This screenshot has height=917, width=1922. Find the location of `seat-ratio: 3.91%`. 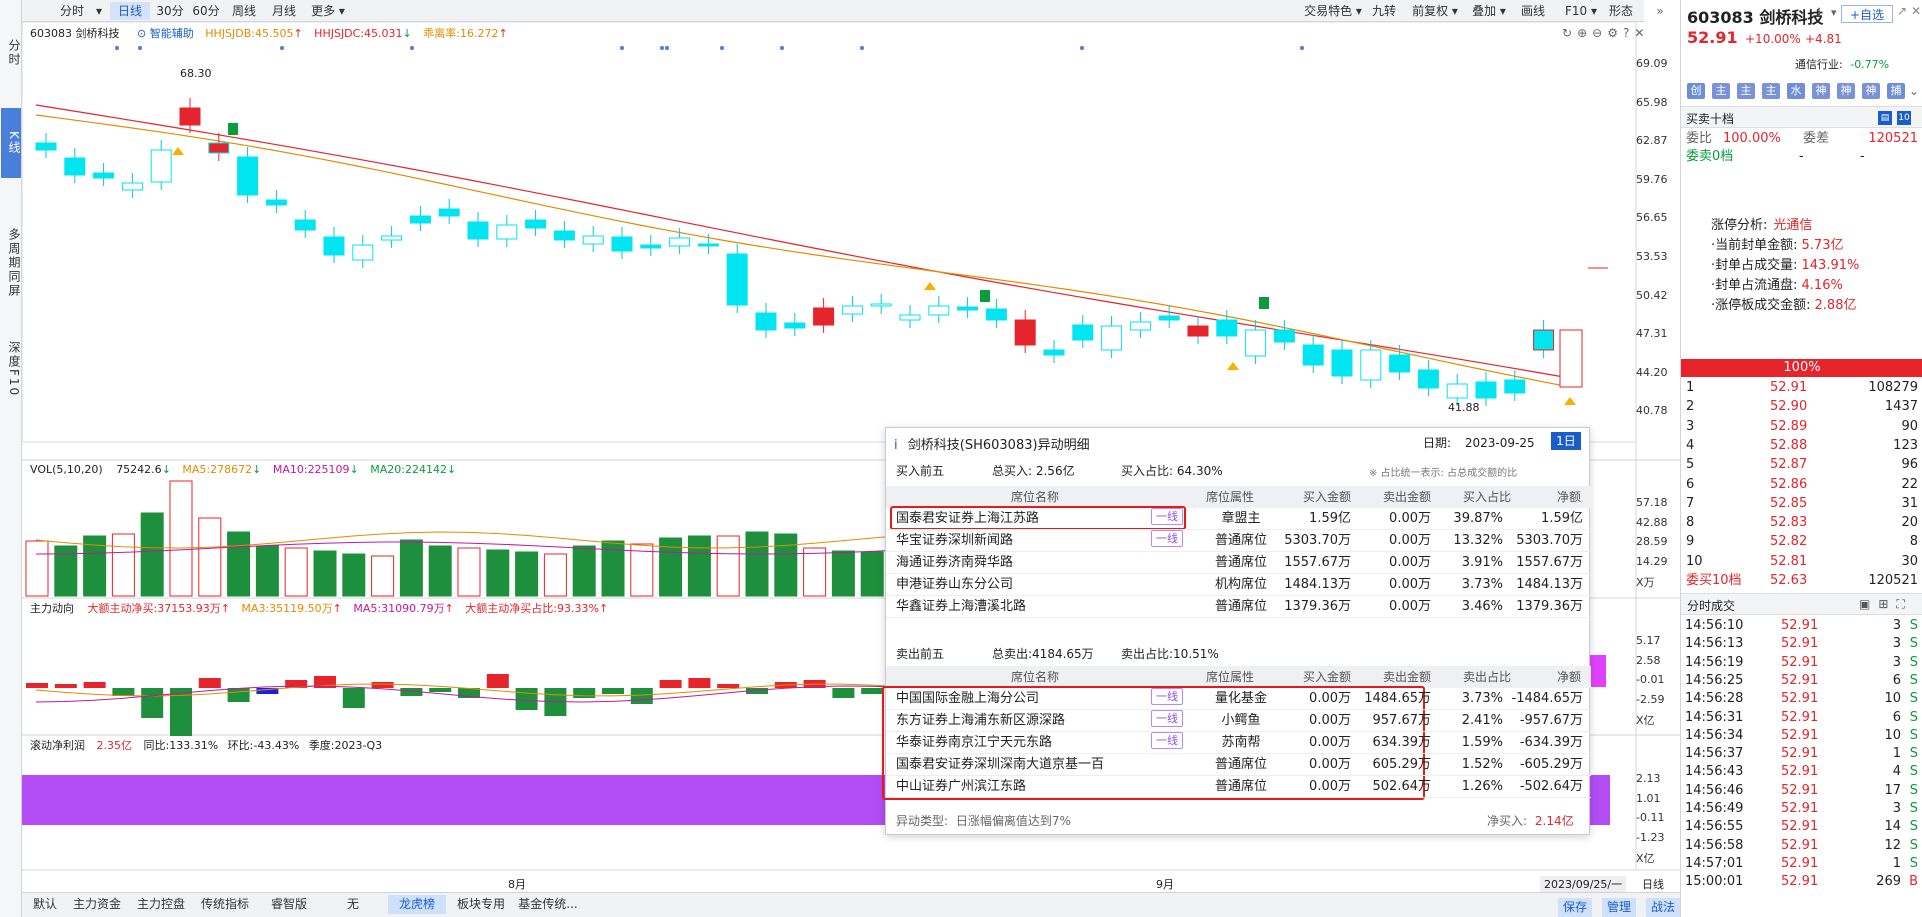

seat-ratio: 3.91% is located at coordinates (1482, 562).